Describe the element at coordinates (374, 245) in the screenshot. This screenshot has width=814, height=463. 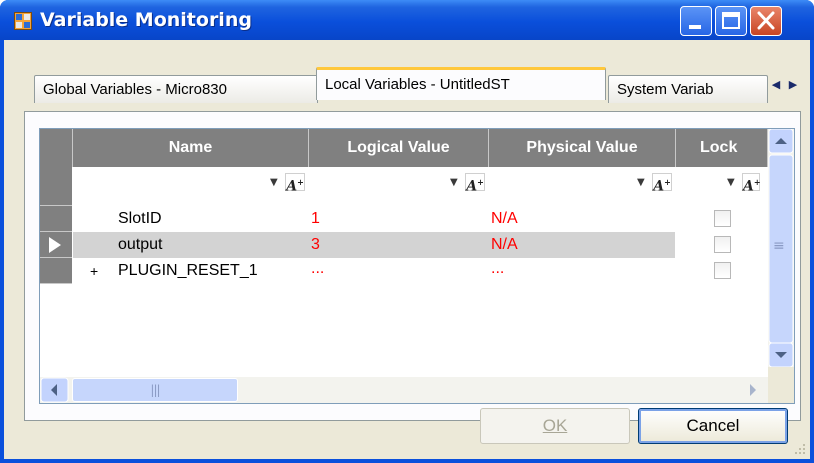
I see `selected-row-highlight` at that location.